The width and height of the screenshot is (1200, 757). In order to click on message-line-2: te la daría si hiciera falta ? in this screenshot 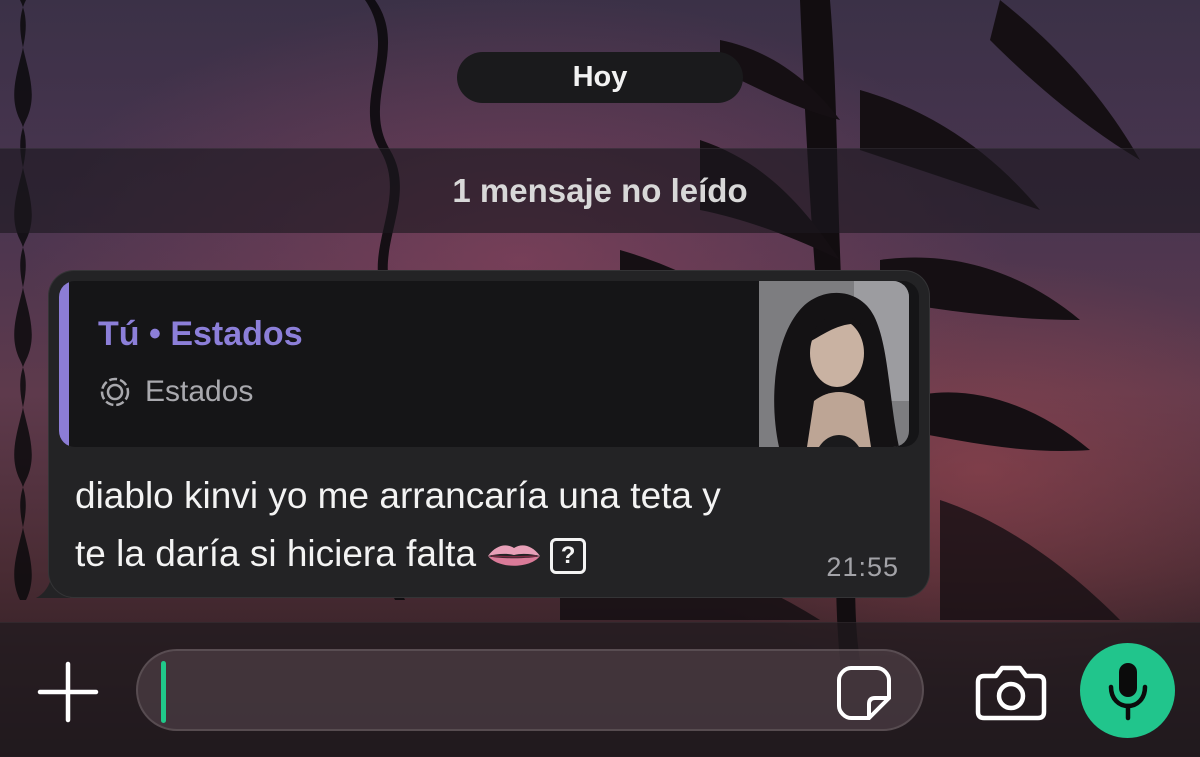, I will do `click(490, 554)`.